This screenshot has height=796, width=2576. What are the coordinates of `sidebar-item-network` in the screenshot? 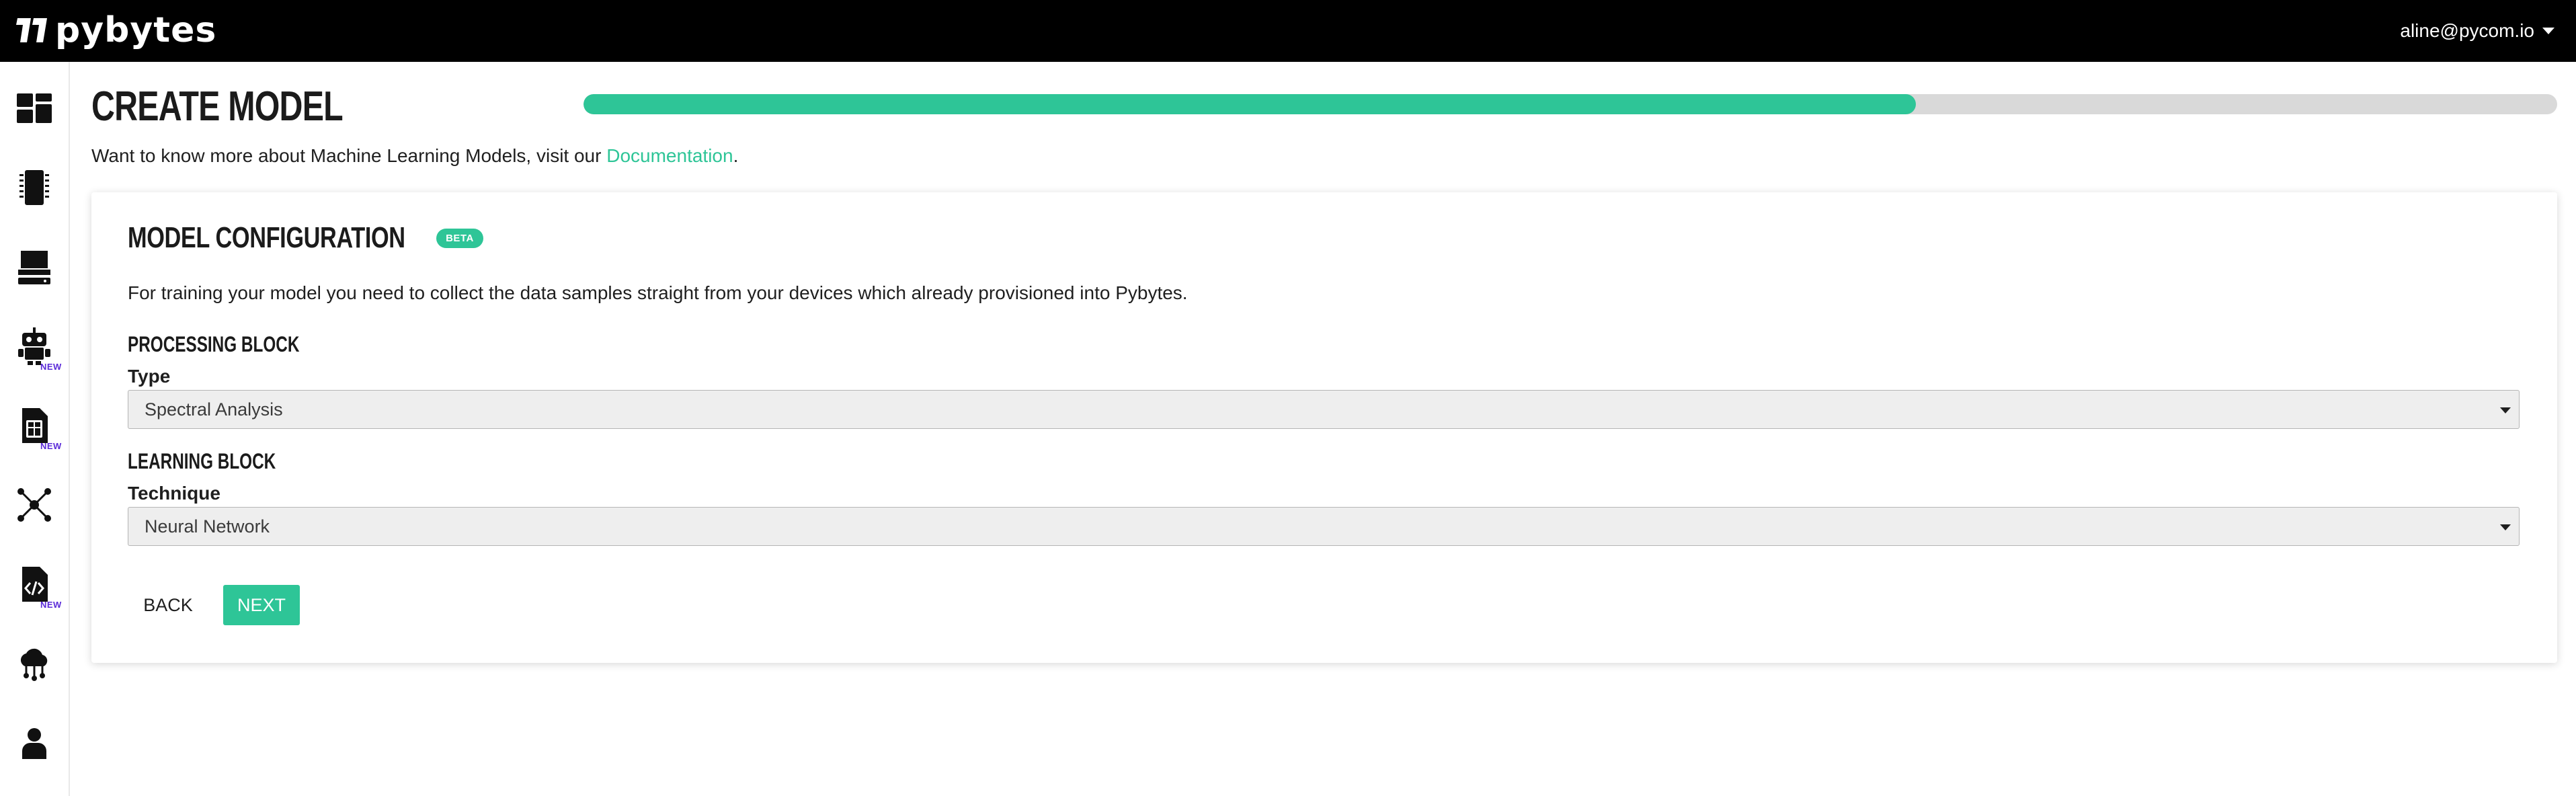 It's located at (34, 505).